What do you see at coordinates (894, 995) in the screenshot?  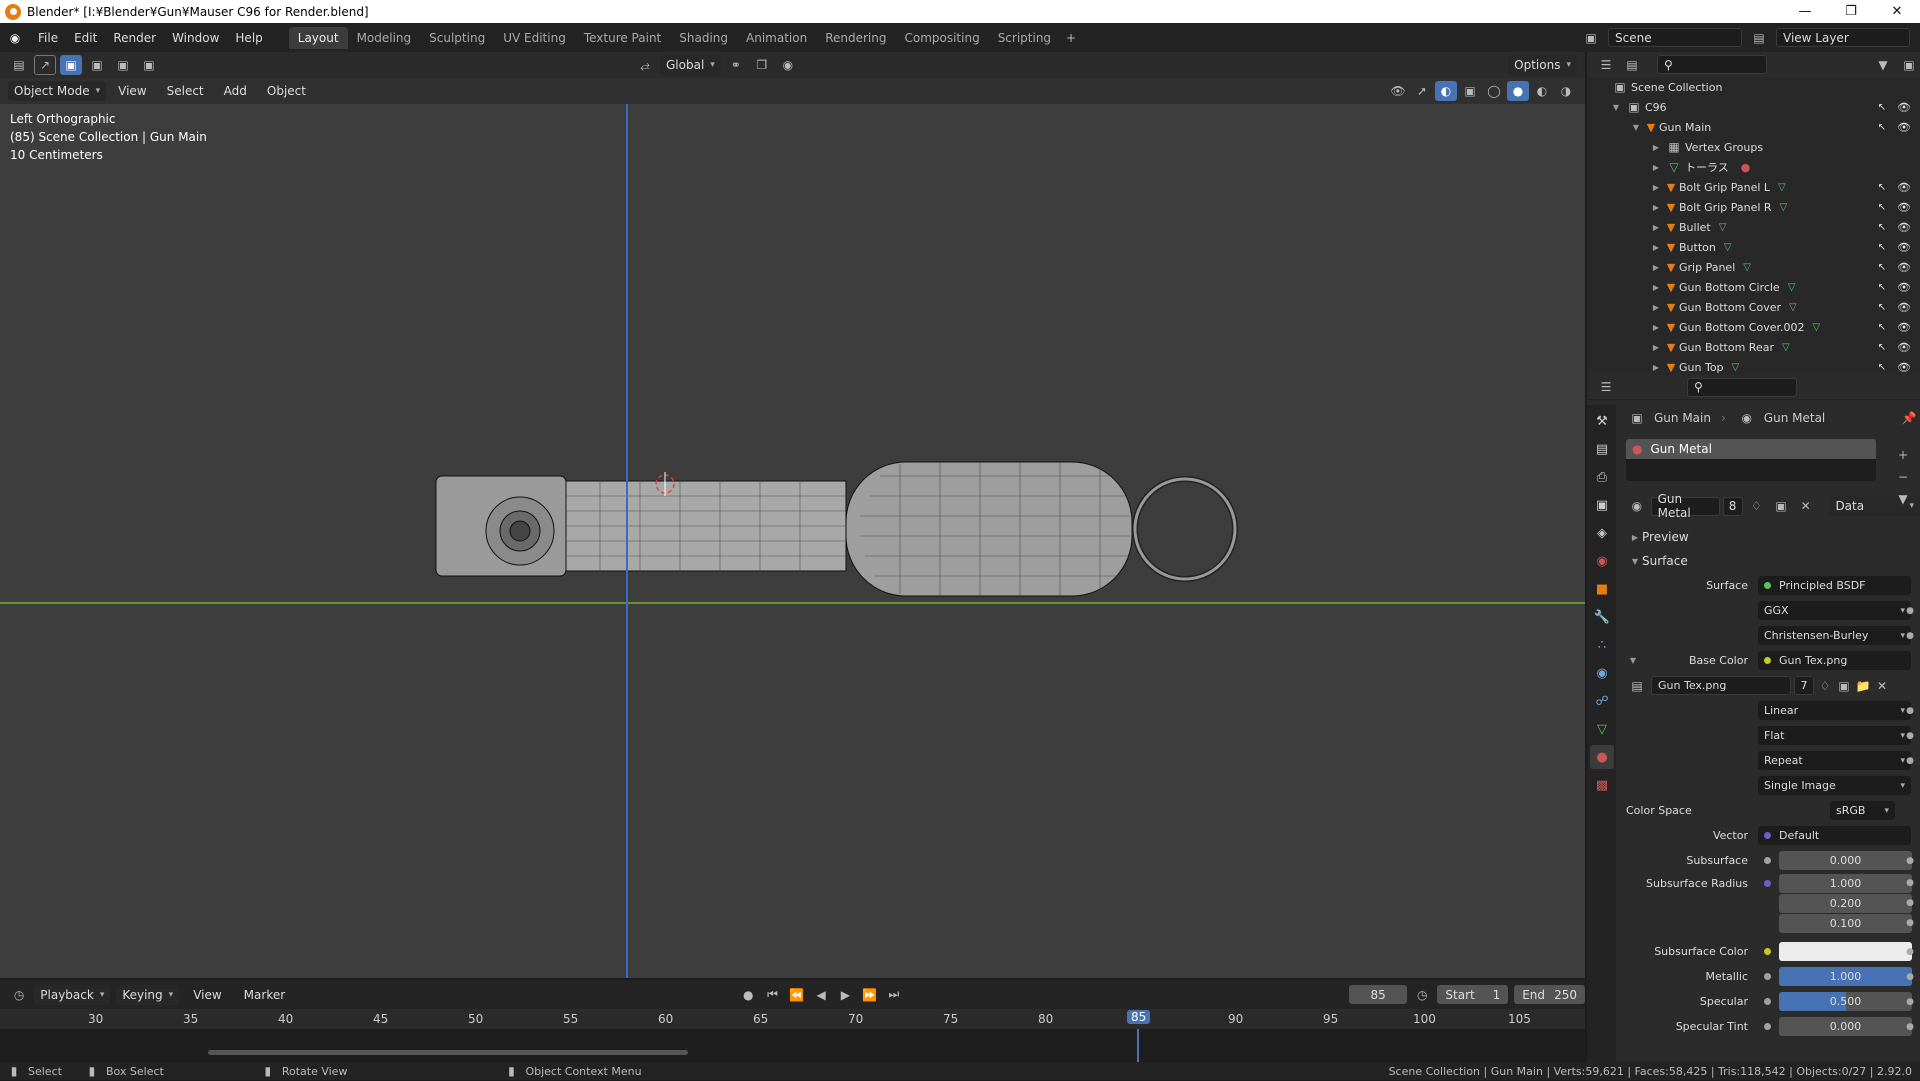 I see `jump-end-icon: ⏭` at bounding box center [894, 995].